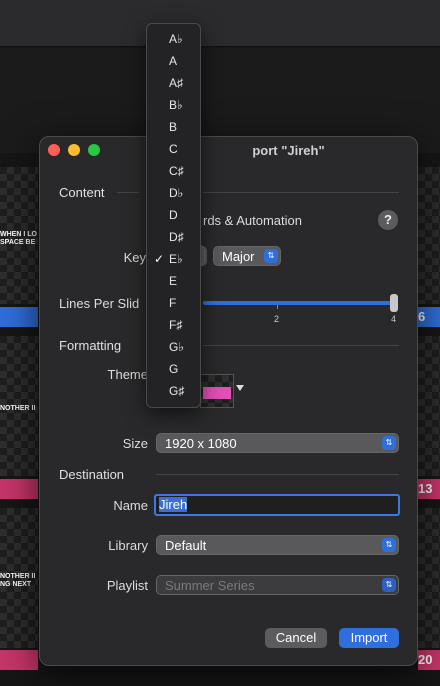 This screenshot has height=686, width=440. Describe the element at coordinates (210, 585) in the screenshot. I see `playlist-value: Summer Series` at that location.